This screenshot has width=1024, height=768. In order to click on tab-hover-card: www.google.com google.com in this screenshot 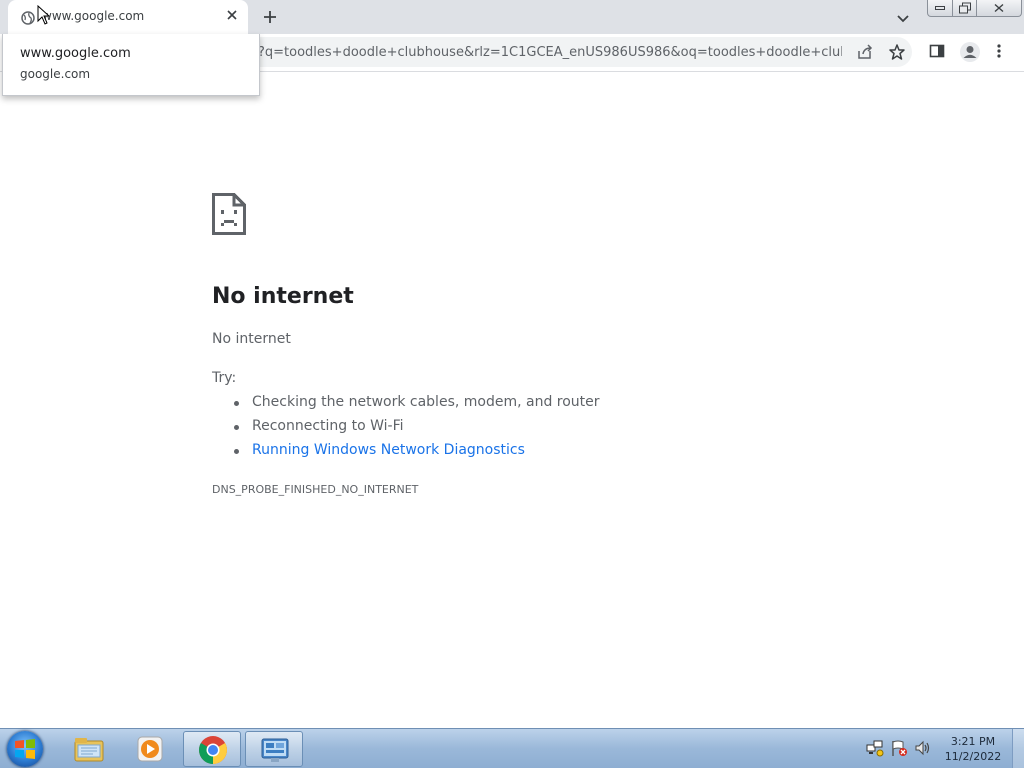, I will do `click(131, 65)`.